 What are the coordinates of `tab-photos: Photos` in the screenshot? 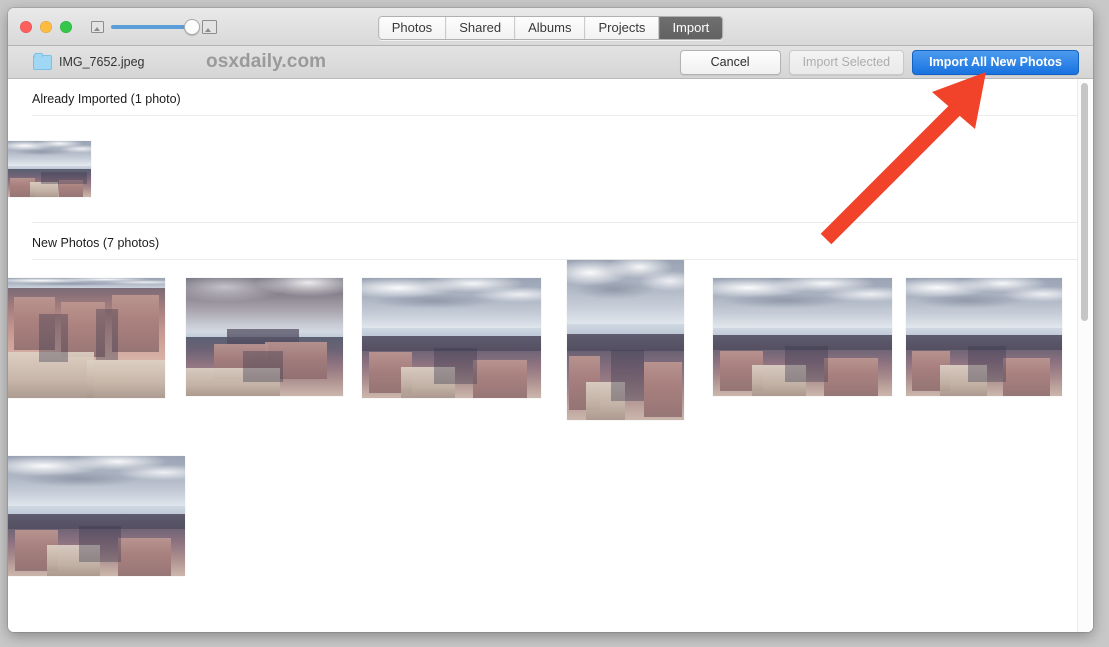 It's located at (412, 27).